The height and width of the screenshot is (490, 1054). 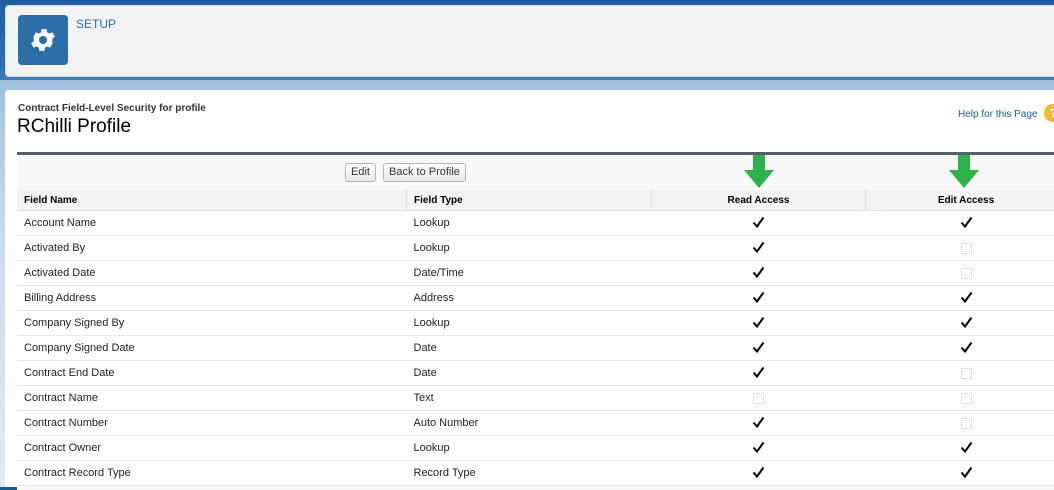 What do you see at coordinates (424, 172) in the screenshot?
I see `back-to-profile-button: Back to Profile` at bounding box center [424, 172].